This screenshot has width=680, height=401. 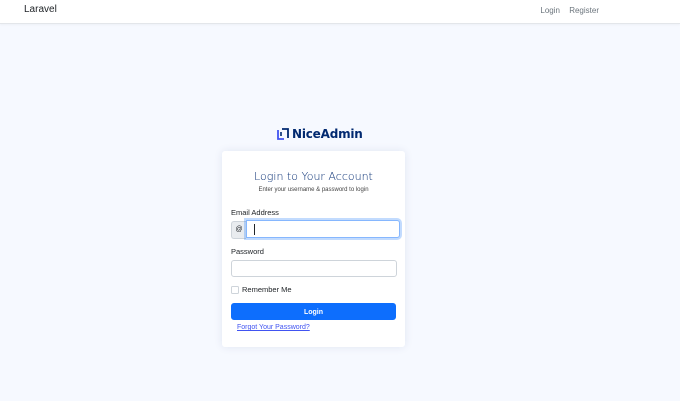 What do you see at coordinates (255, 212) in the screenshot?
I see `email-label: Email Address` at bounding box center [255, 212].